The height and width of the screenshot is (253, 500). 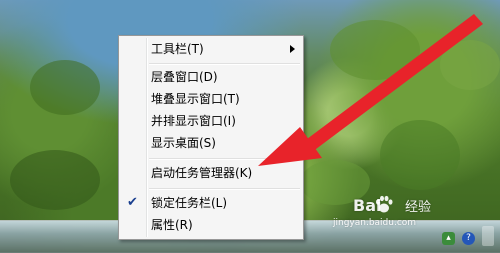 I want to click on help-tray-icon: ?, so click(x=468, y=238).